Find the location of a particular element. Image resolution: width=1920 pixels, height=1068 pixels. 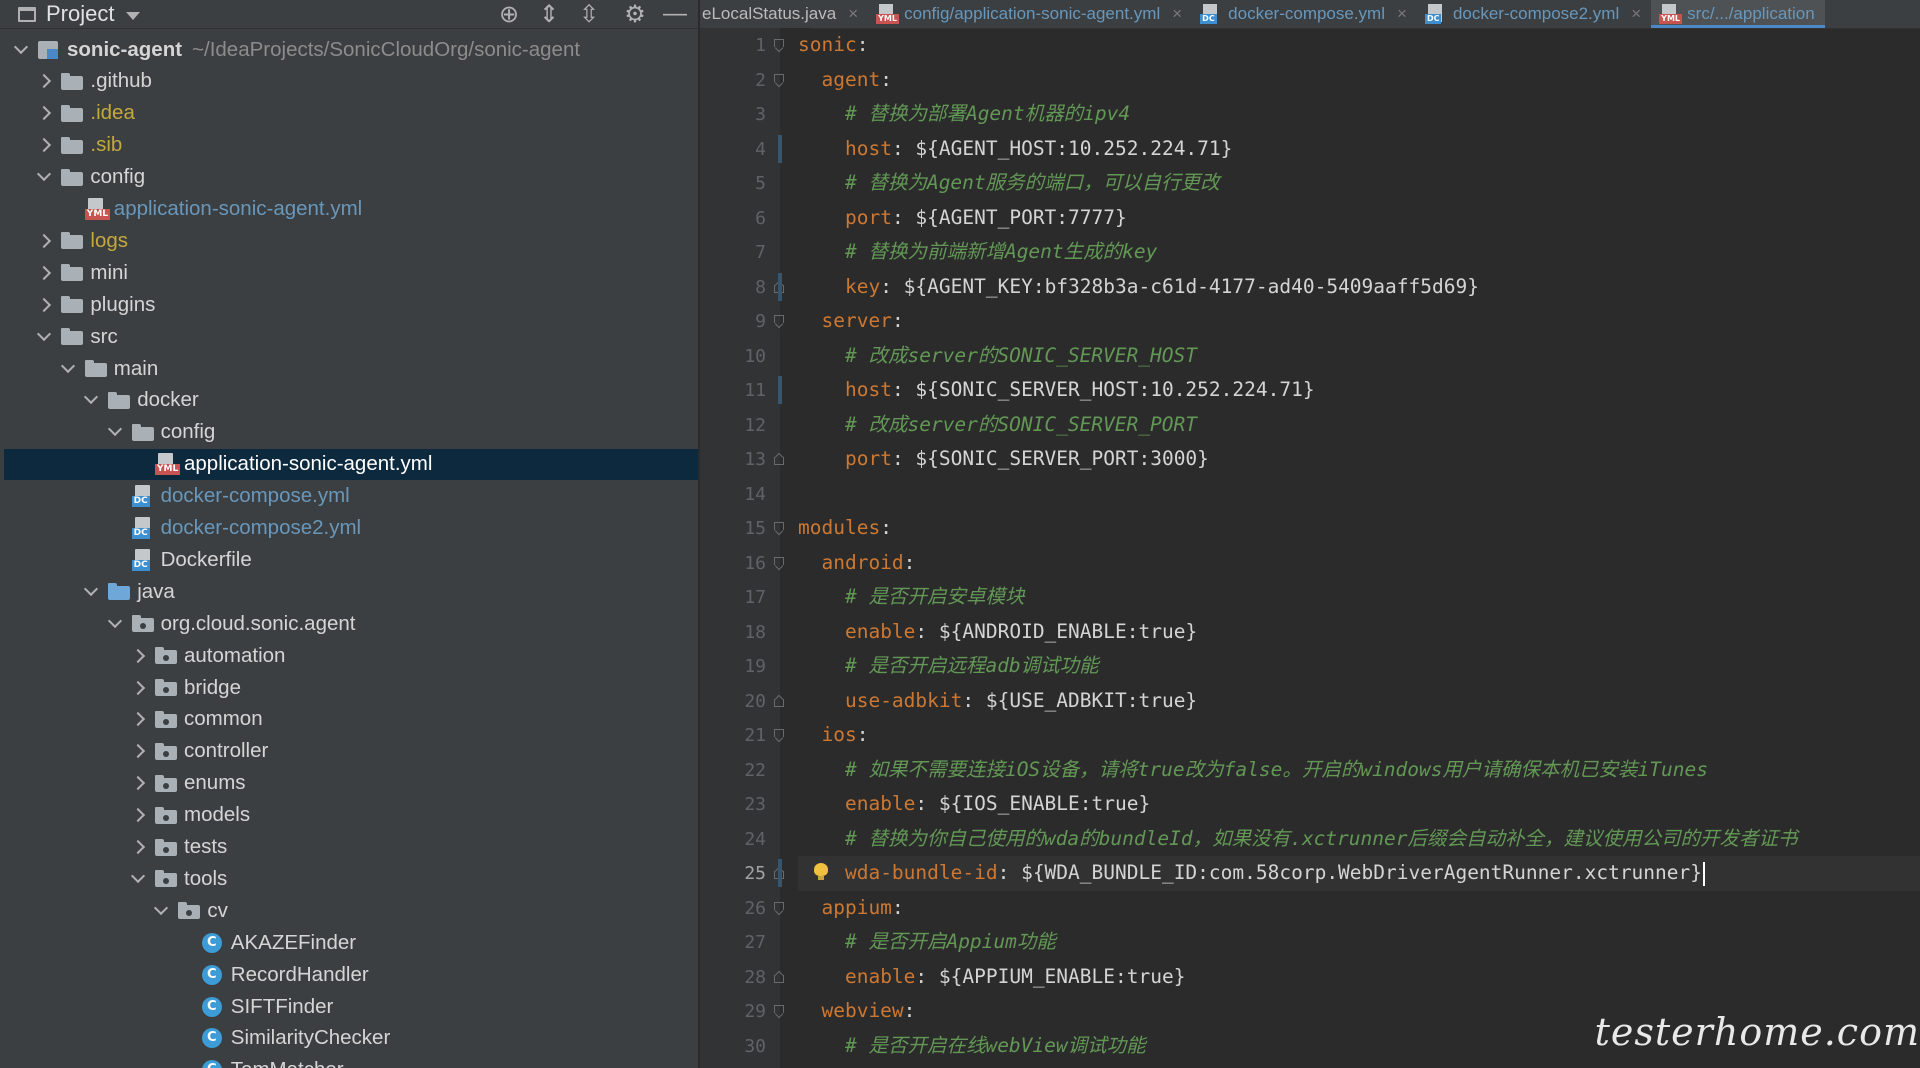

code-line: ios: is located at coordinates (833, 735).